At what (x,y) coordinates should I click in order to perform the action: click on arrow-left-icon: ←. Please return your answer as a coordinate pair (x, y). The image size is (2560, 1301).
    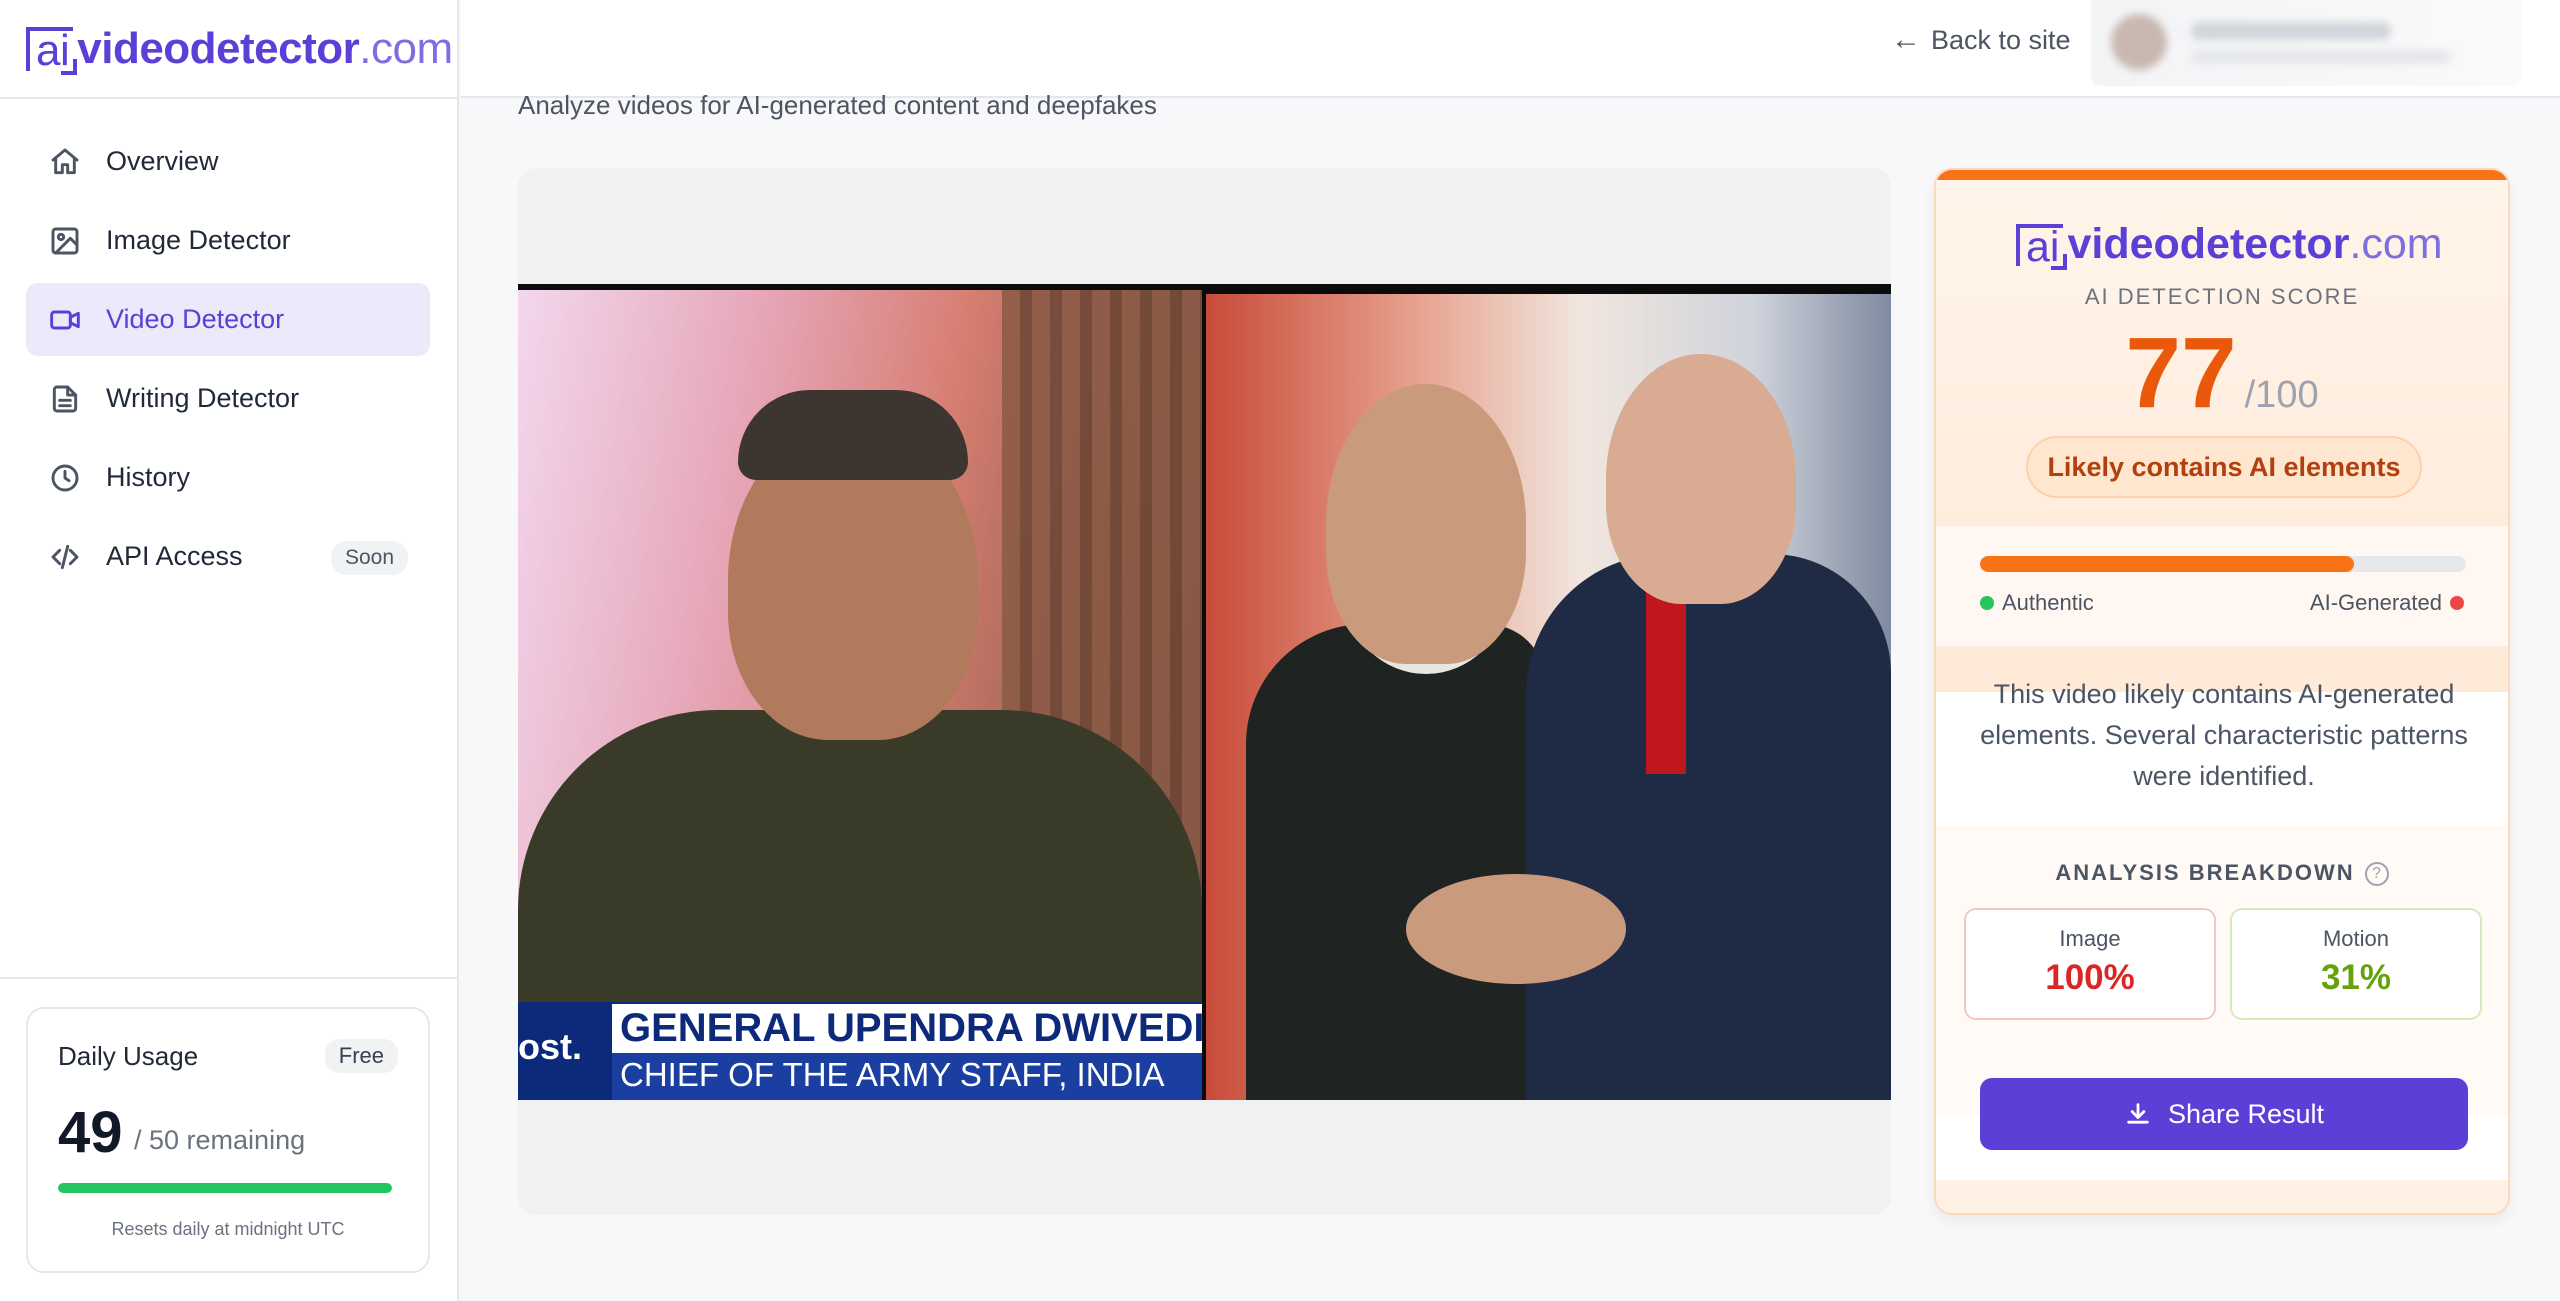
    Looking at the image, I should click on (1906, 39).